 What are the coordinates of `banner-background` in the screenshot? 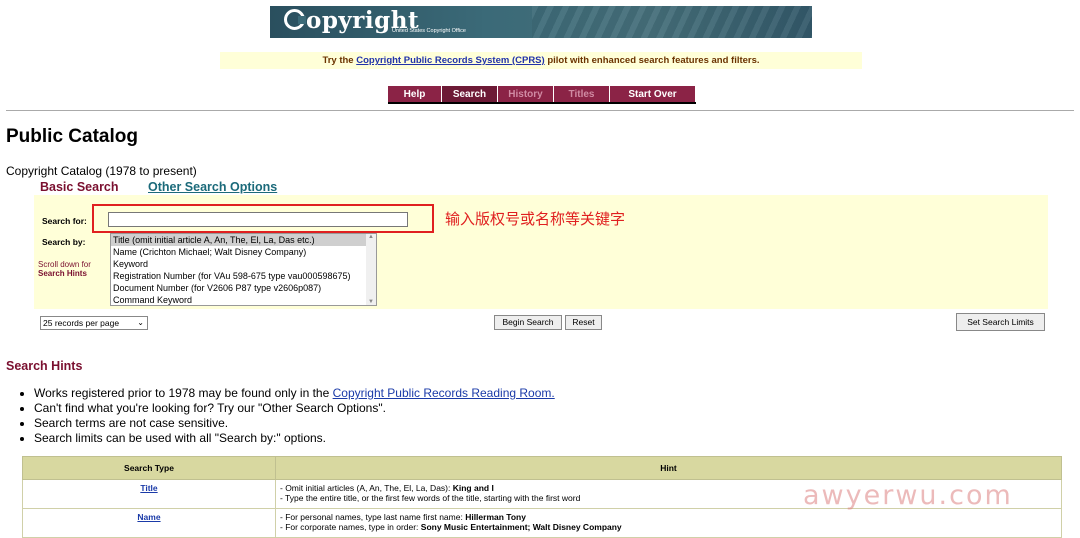 It's located at (672, 22).